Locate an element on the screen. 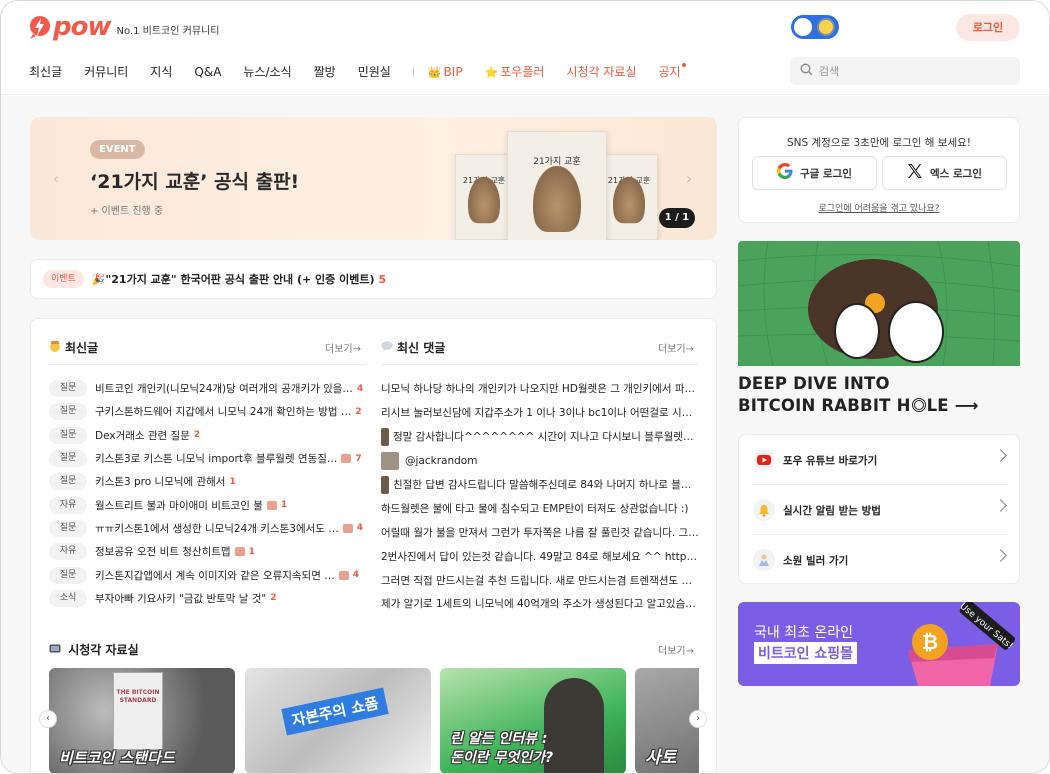 This screenshot has height=774, width=1050. list-item: 질문 키스톤3로 키스톤 니모닉 import후 블루월렛 연동질… 7 is located at coordinates (208, 458).